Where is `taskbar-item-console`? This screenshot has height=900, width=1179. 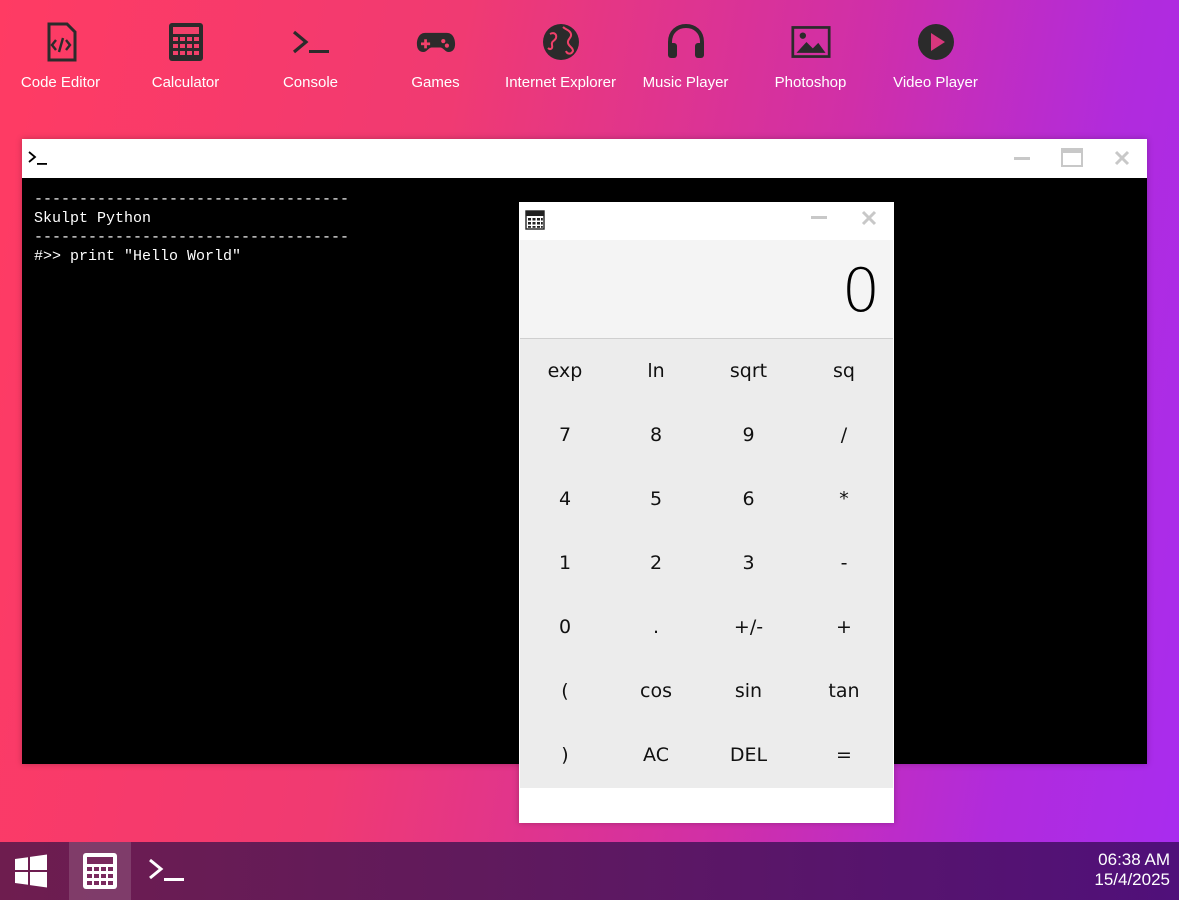 taskbar-item-console is located at coordinates (167, 871).